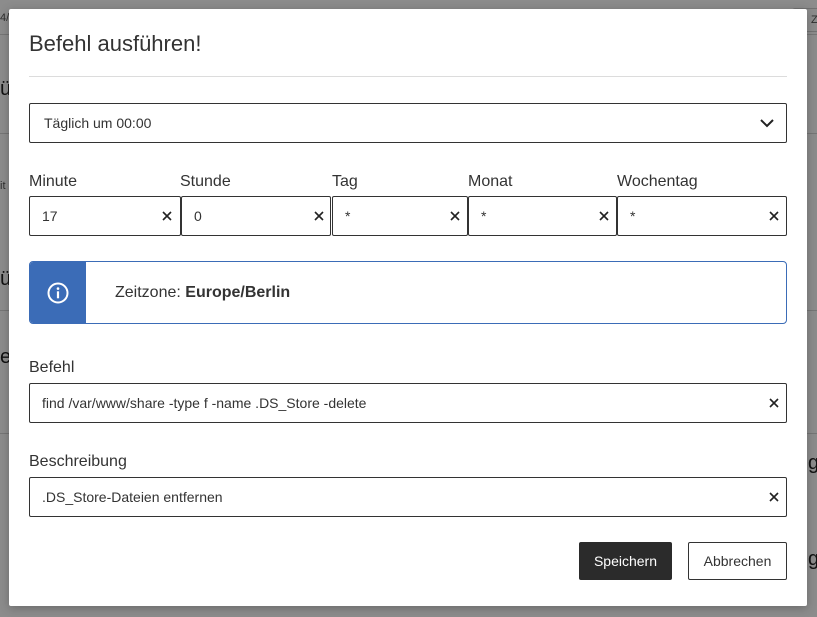  What do you see at coordinates (105, 216) in the screenshot?
I see `minute-input: 17` at bounding box center [105, 216].